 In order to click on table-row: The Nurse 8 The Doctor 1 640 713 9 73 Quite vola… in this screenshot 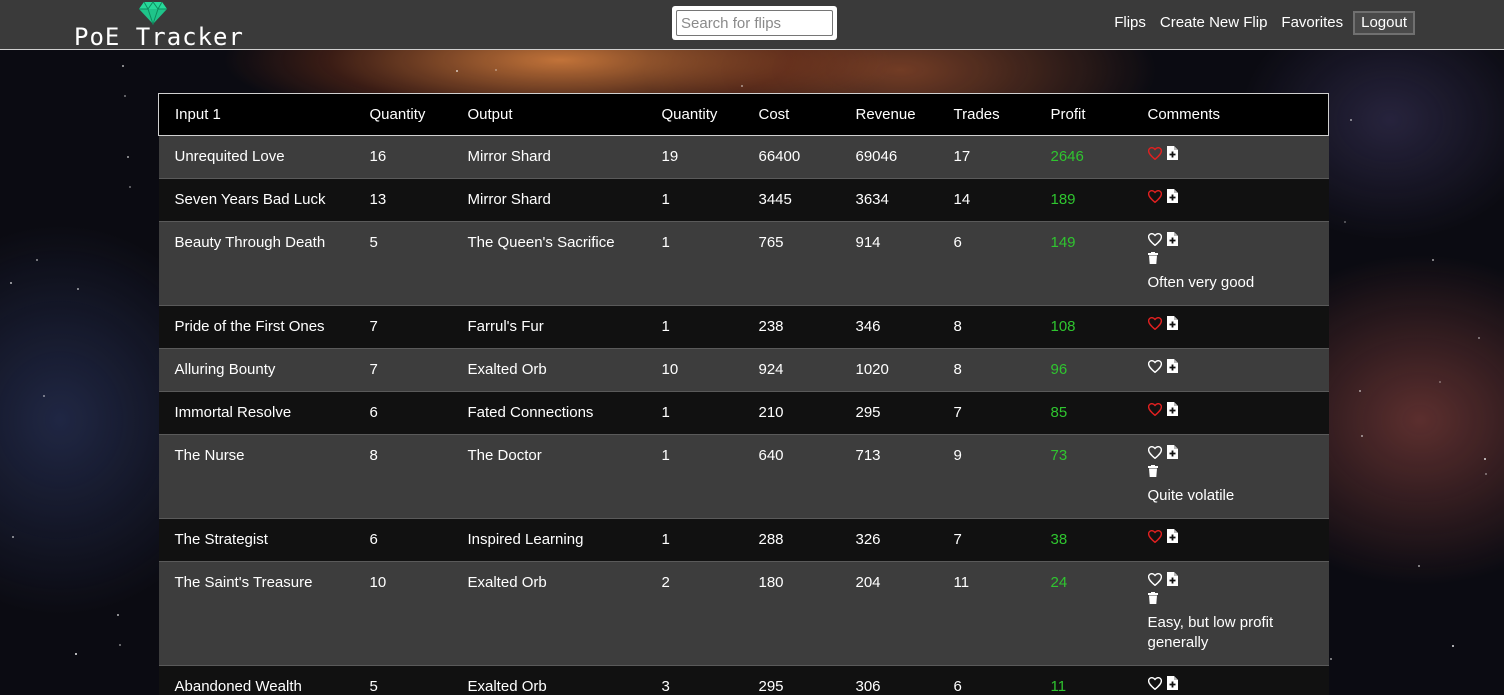, I will do `click(743, 476)`.